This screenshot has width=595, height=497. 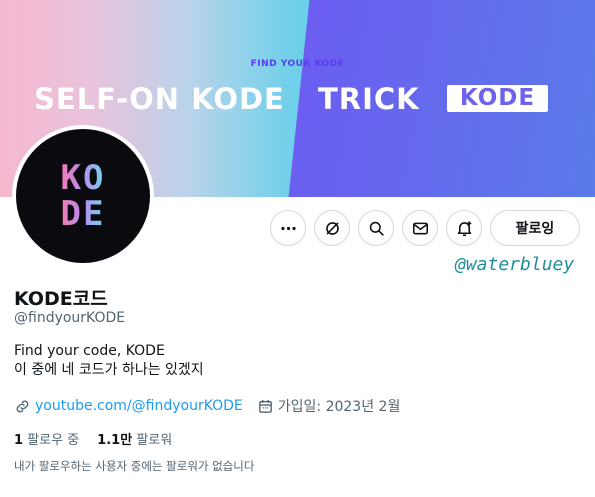 I want to click on followers-you-know-note: 내가 팔로우하는 사용자 중에는 팔로워가 없습니다, so click(x=134, y=466).